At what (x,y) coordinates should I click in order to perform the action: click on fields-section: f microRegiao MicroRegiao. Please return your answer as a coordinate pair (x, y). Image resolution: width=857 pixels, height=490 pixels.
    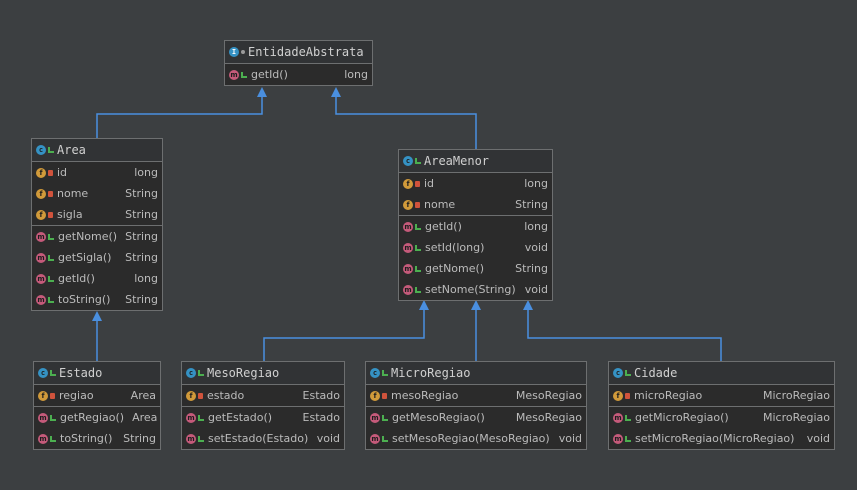
    Looking at the image, I should click on (721, 396).